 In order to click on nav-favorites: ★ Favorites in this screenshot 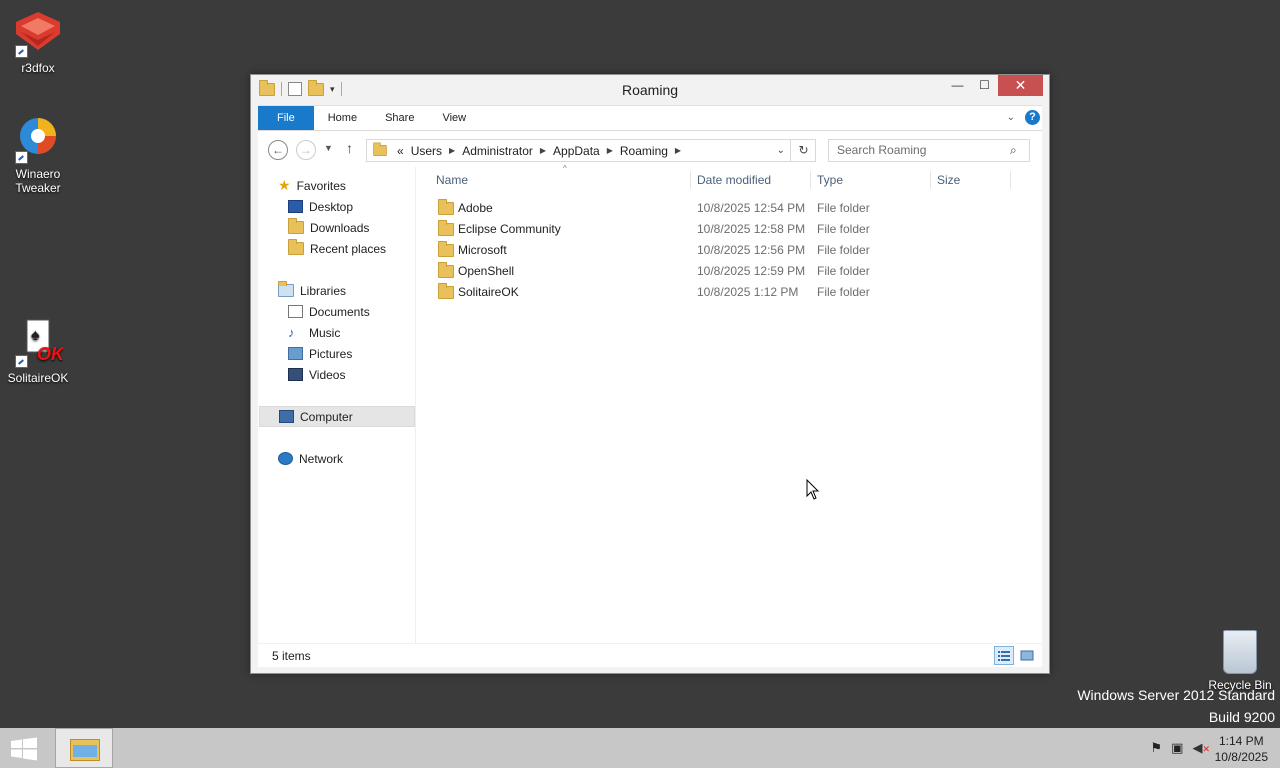, I will do `click(312, 185)`.